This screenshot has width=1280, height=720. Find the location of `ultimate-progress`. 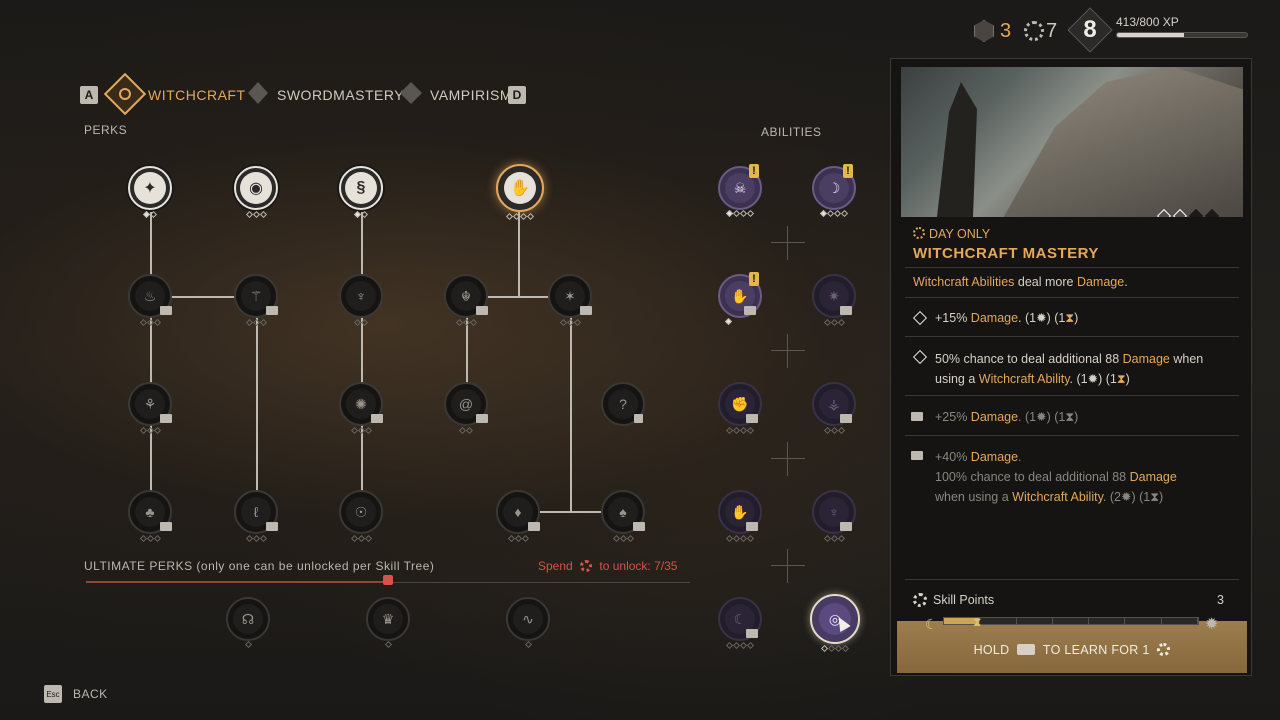

ultimate-progress is located at coordinates (237, 582).